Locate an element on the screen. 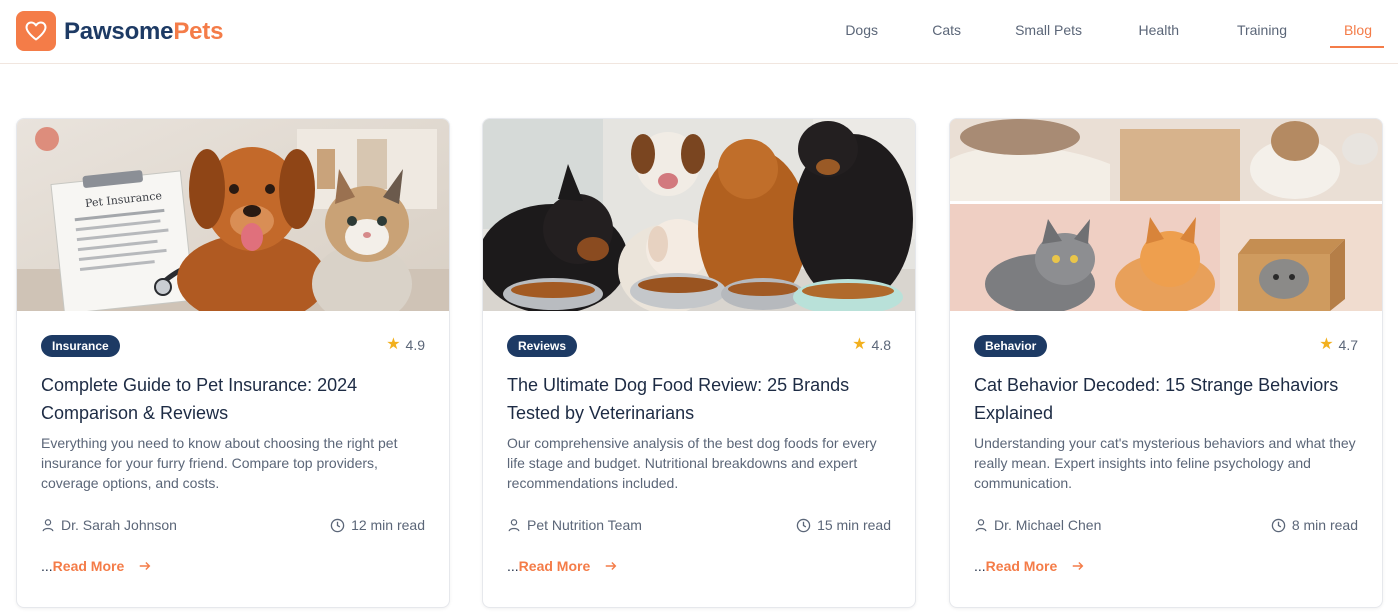 The image size is (1398, 613). card-image-cats-collage is located at coordinates (1166, 215).